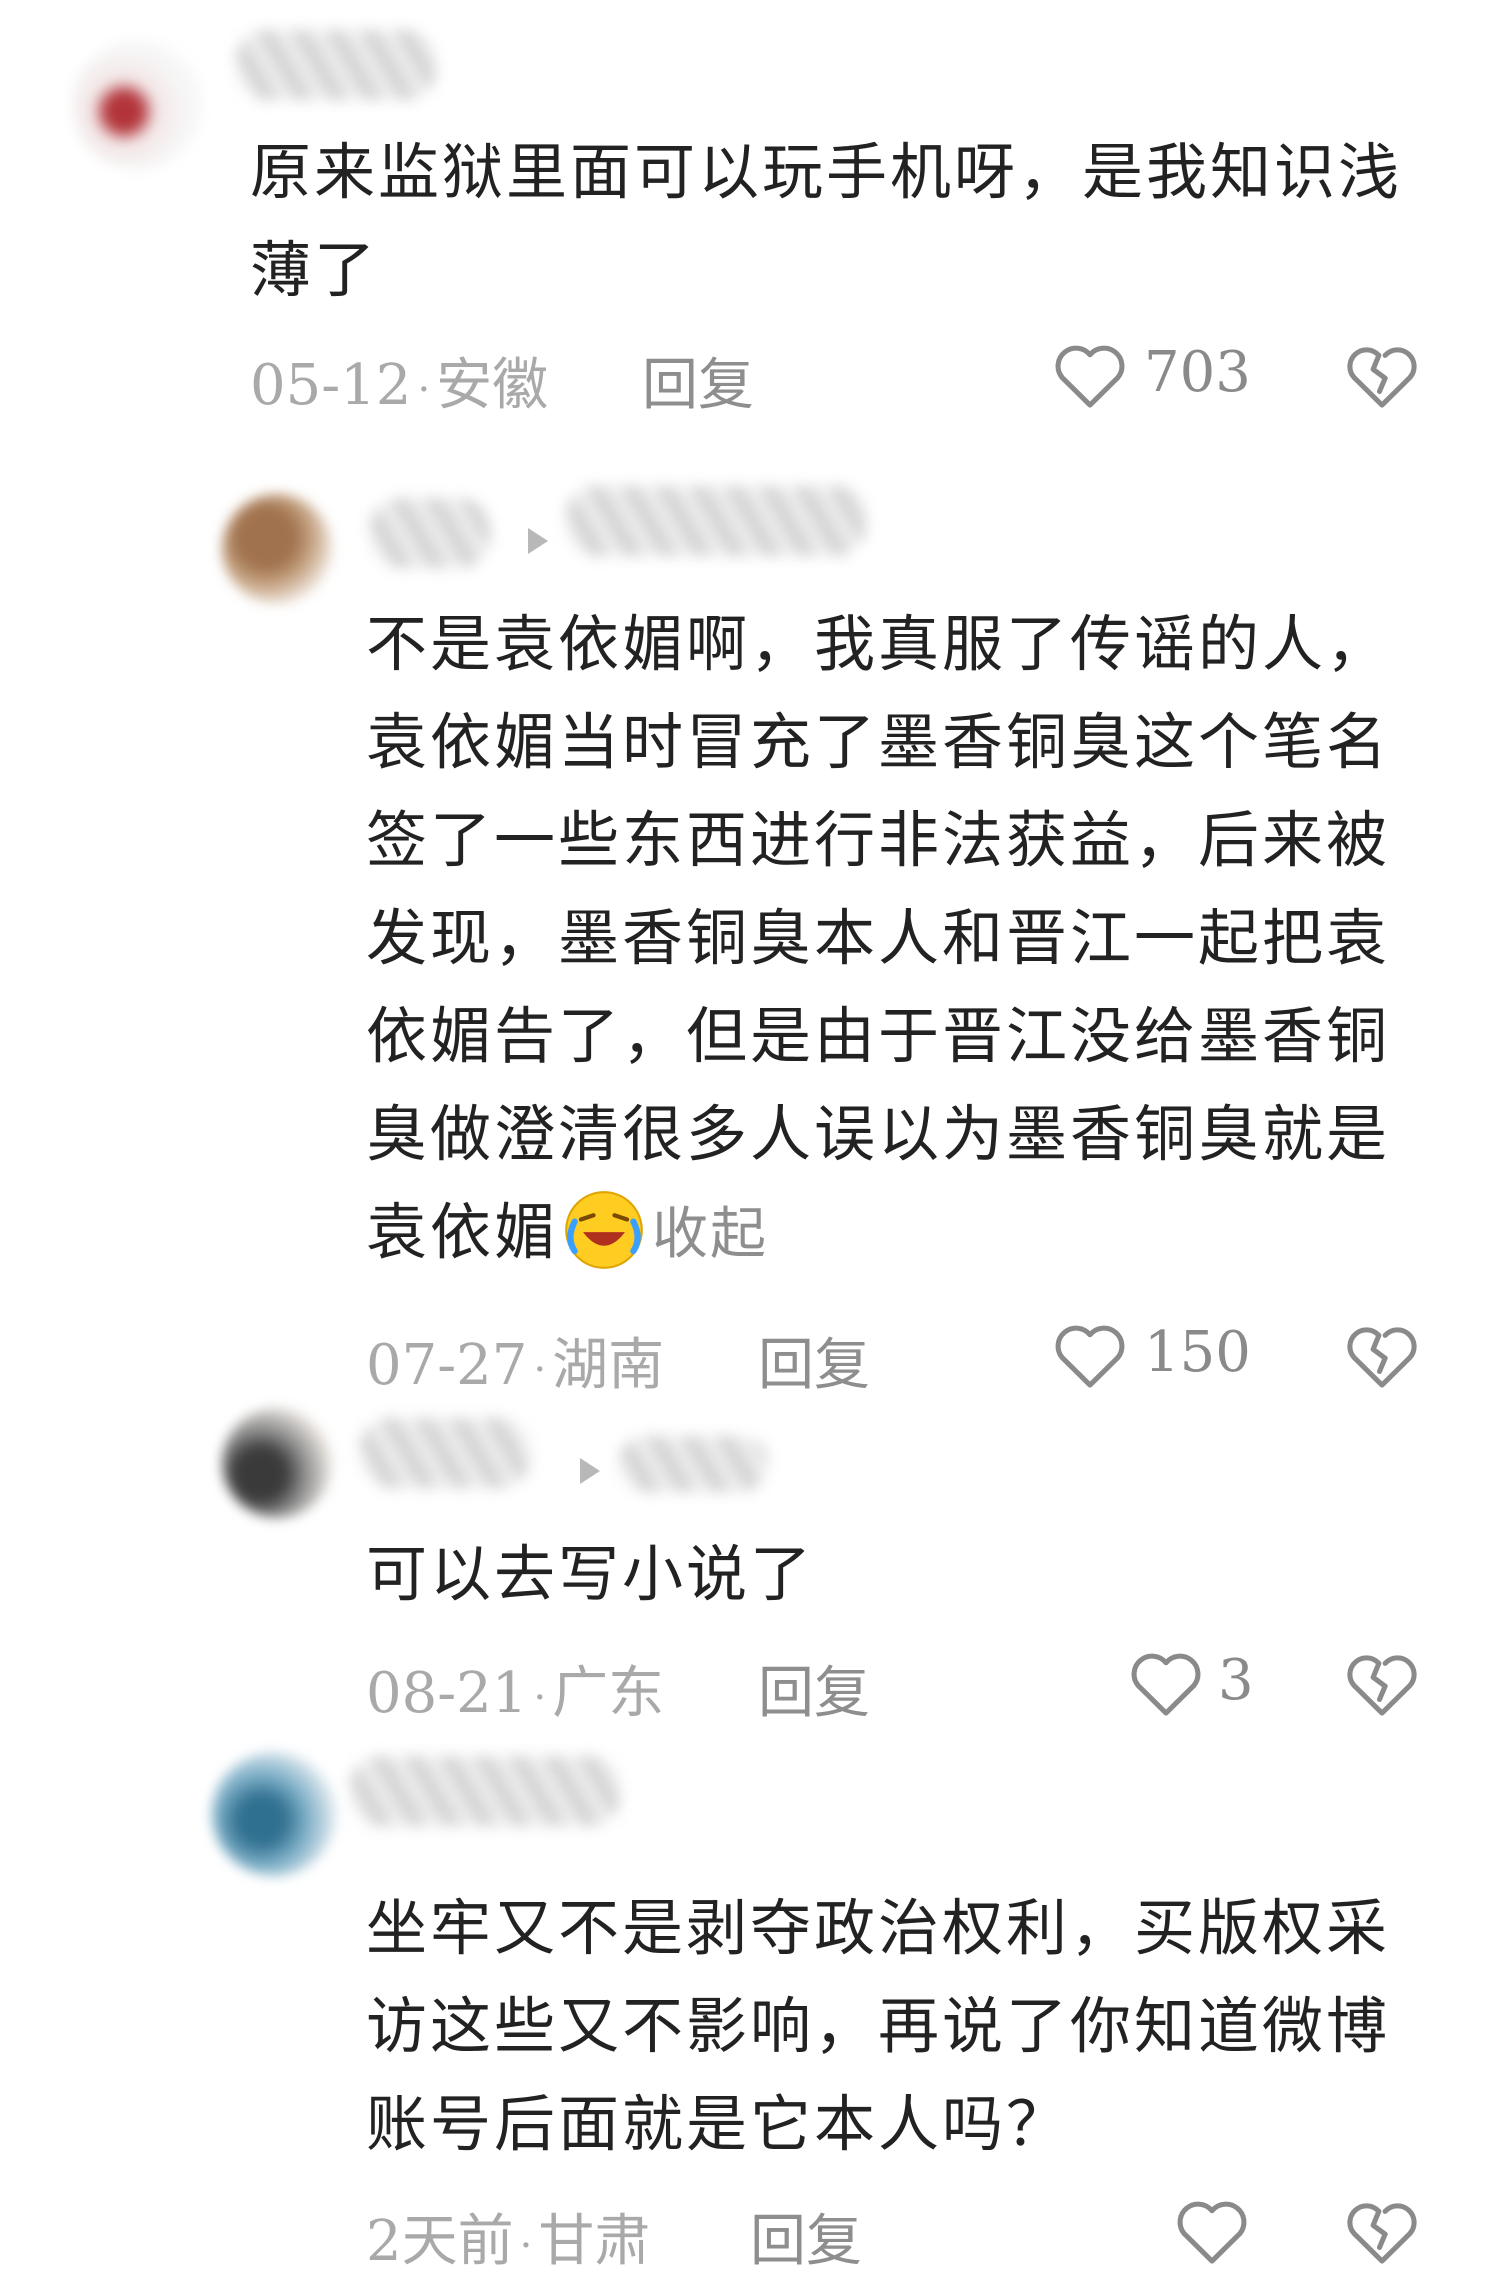 This screenshot has width=1496, height=2296. I want to click on comment-meta: 05-12 · 安徽, so click(399, 385).